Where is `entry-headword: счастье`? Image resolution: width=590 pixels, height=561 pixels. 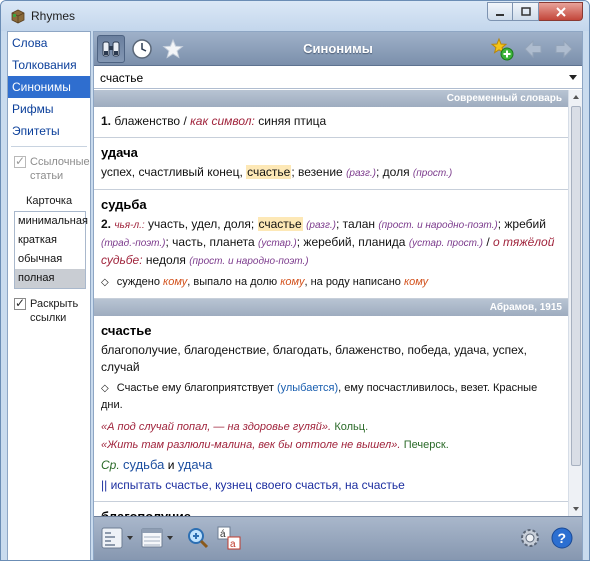 entry-headword: счастье is located at coordinates (126, 330).